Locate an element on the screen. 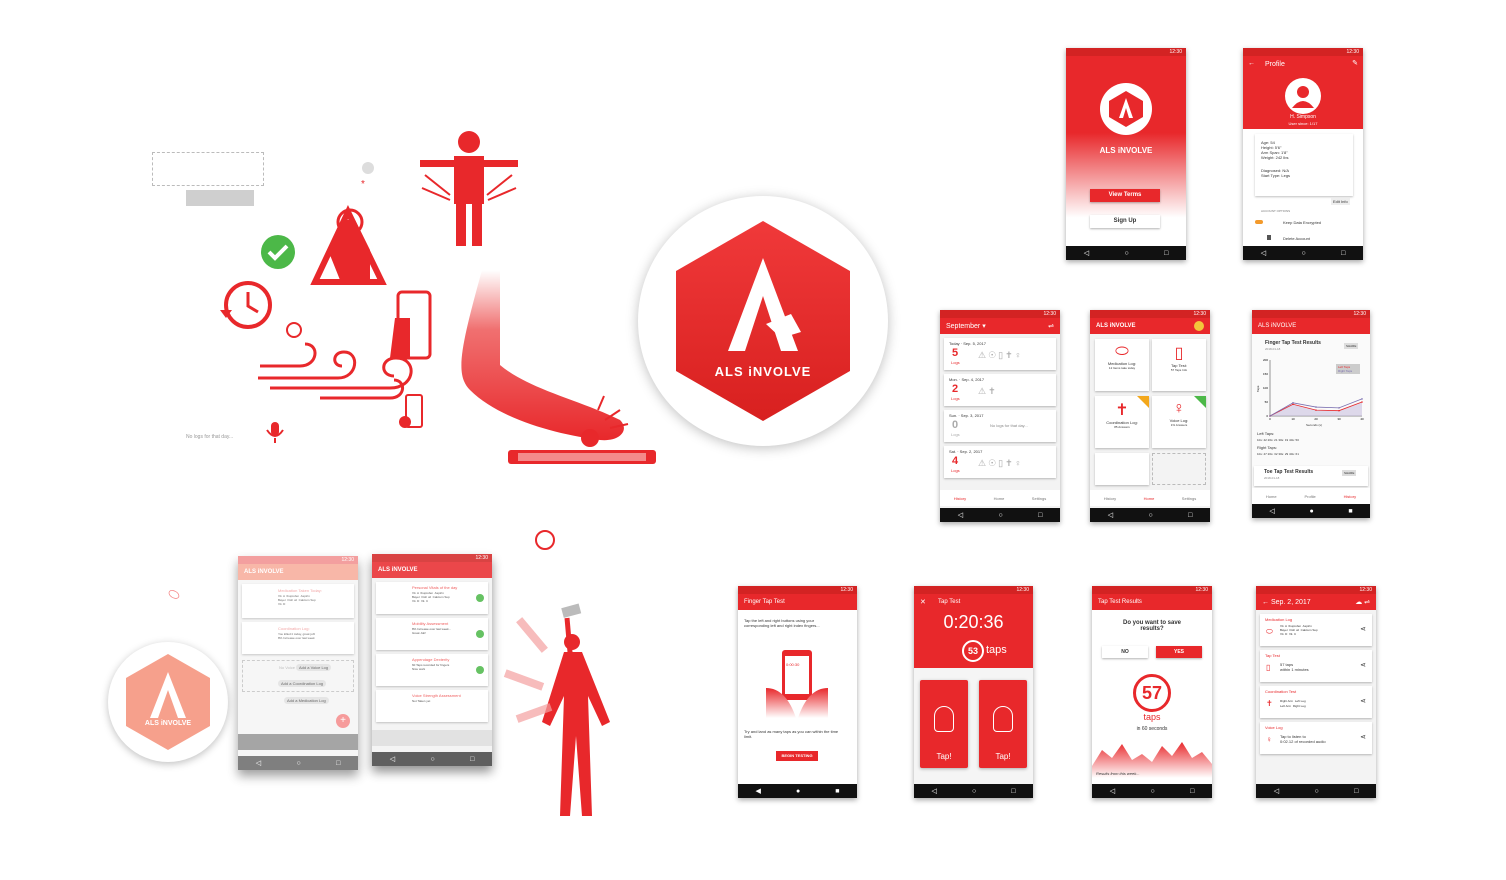 The image size is (1506, 880). no-button: NO is located at coordinates (1125, 652).